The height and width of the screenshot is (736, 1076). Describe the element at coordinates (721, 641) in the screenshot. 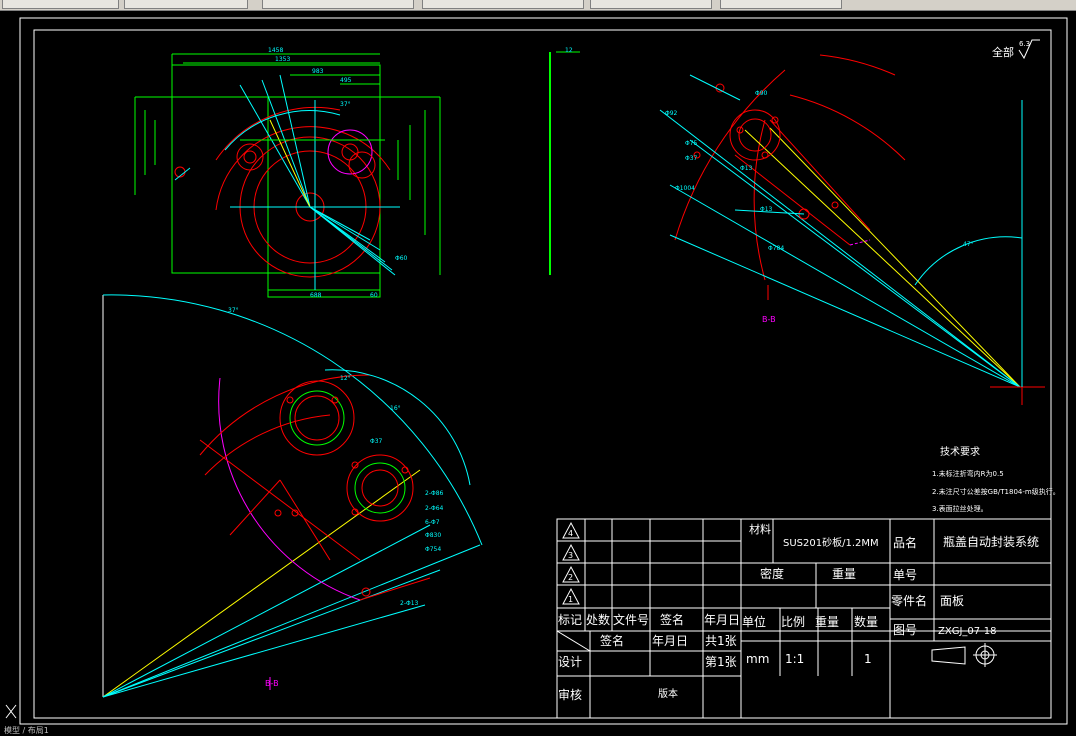

I see `total-sheets: 共1张` at that location.